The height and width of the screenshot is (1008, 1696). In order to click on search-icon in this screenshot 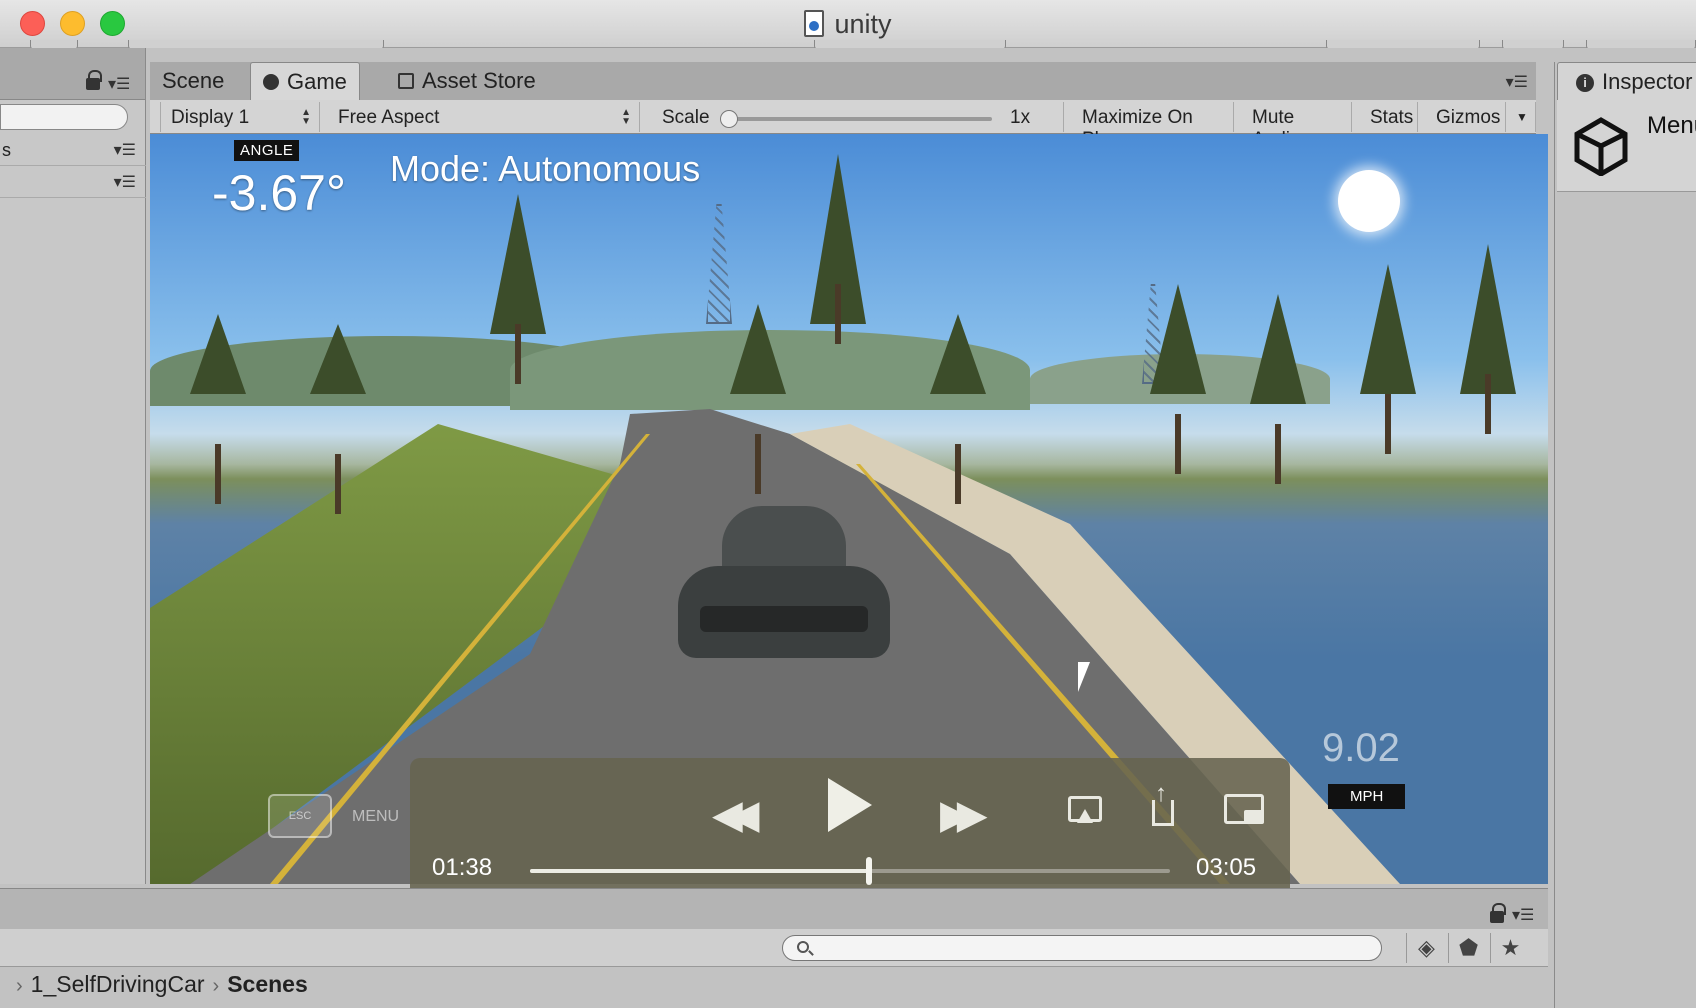, I will do `click(803, 947)`.